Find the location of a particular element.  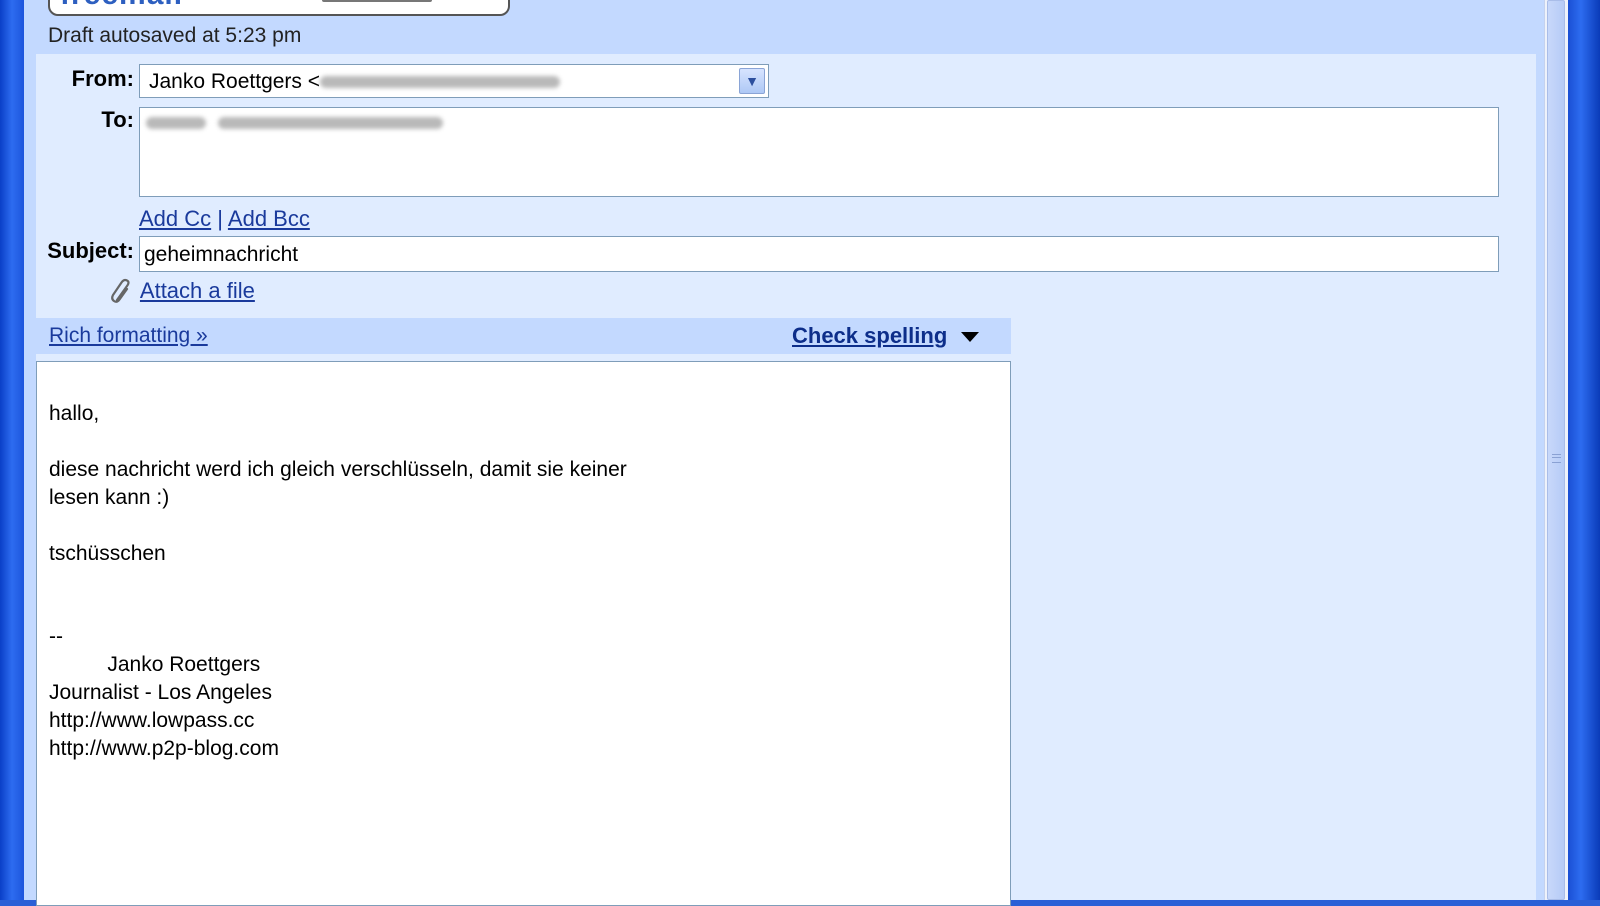

redacted-name is located at coordinates (176, 122).